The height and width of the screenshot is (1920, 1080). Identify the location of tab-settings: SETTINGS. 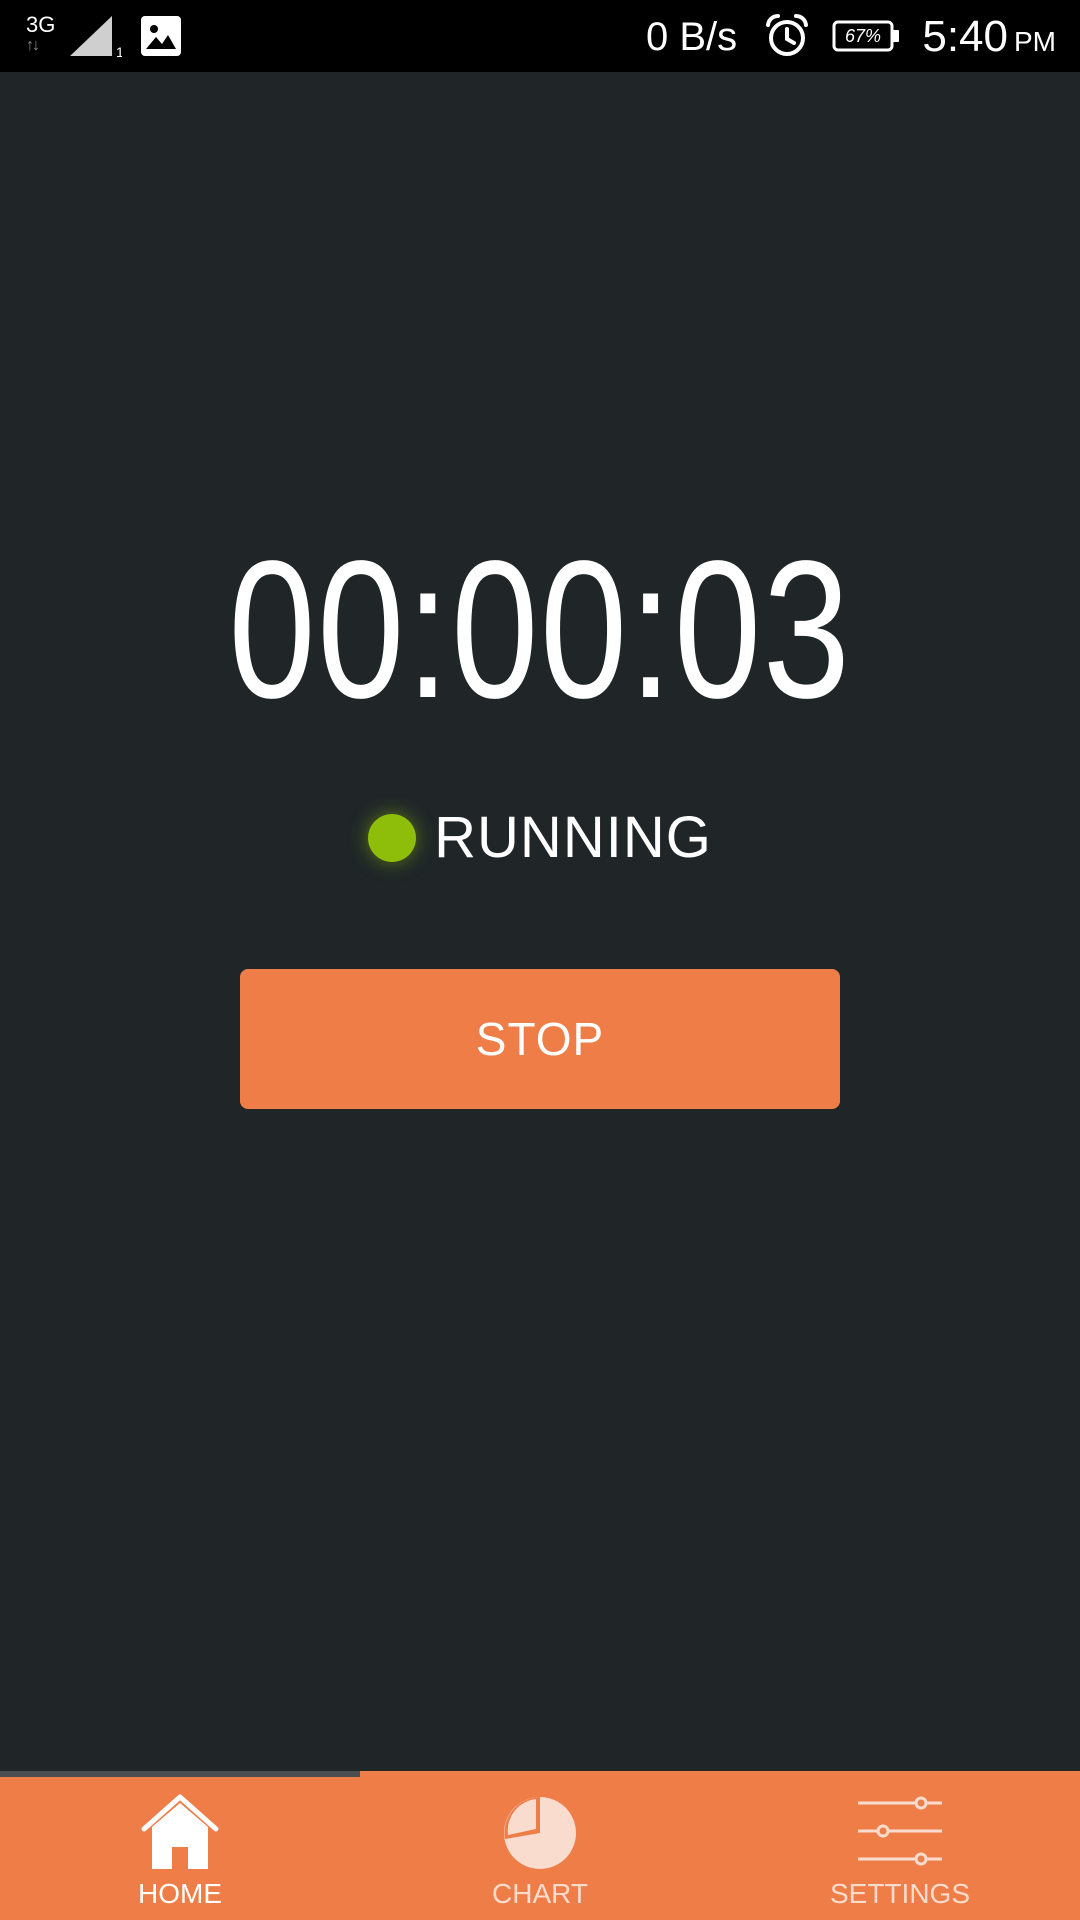
(900, 1848).